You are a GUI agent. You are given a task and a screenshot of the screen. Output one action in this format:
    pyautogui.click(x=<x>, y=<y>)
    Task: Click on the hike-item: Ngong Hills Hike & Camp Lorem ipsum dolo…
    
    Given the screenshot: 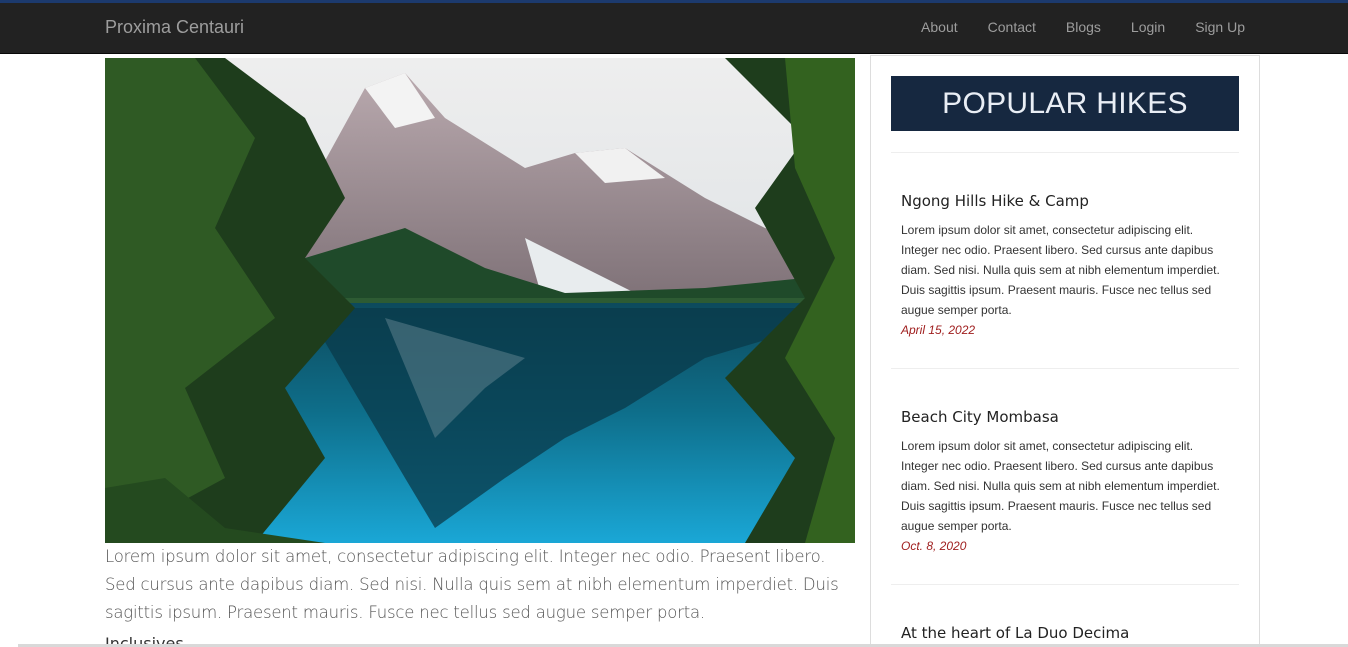 What is the action you would take?
    pyautogui.click(x=1066, y=266)
    